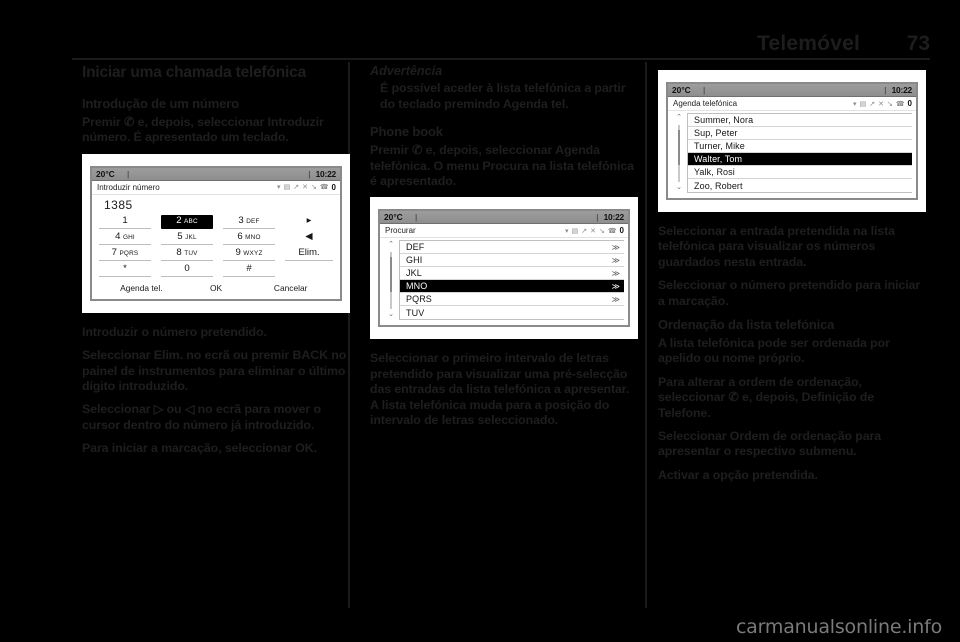  Describe the element at coordinates (800, 146) in the screenshot. I see `list-item: Turner, Mike` at that location.